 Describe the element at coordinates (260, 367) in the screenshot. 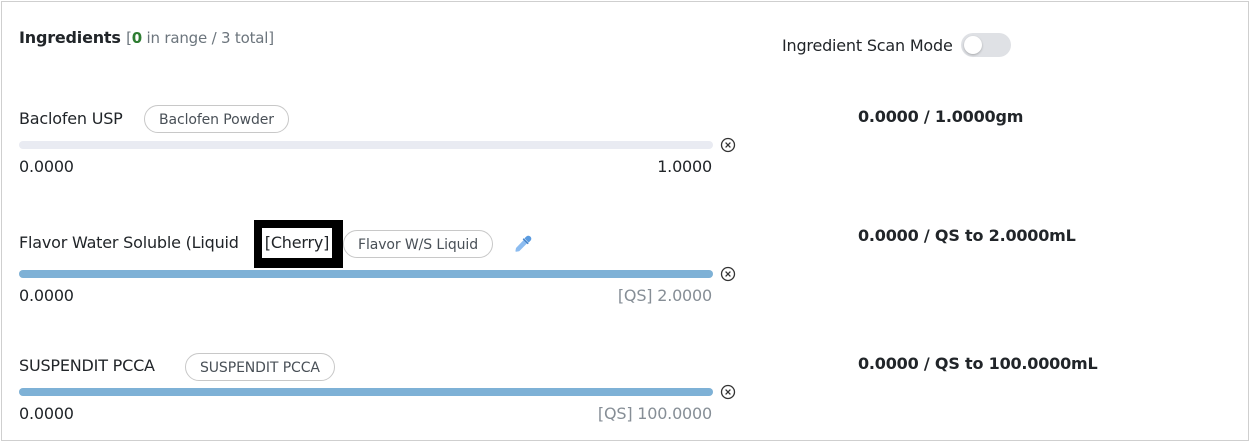

I see `ingredient-chip: SUSPENDIT PCCA` at that location.